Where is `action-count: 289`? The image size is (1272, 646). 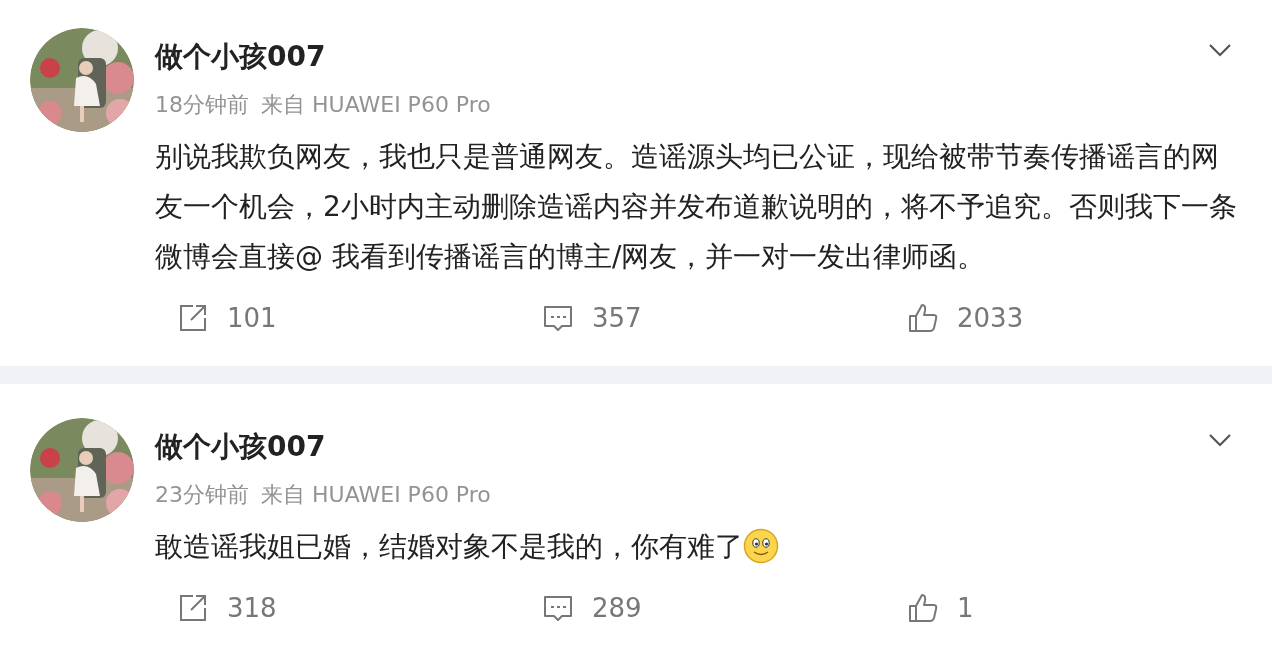
action-count: 289 is located at coordinates (617, 608).